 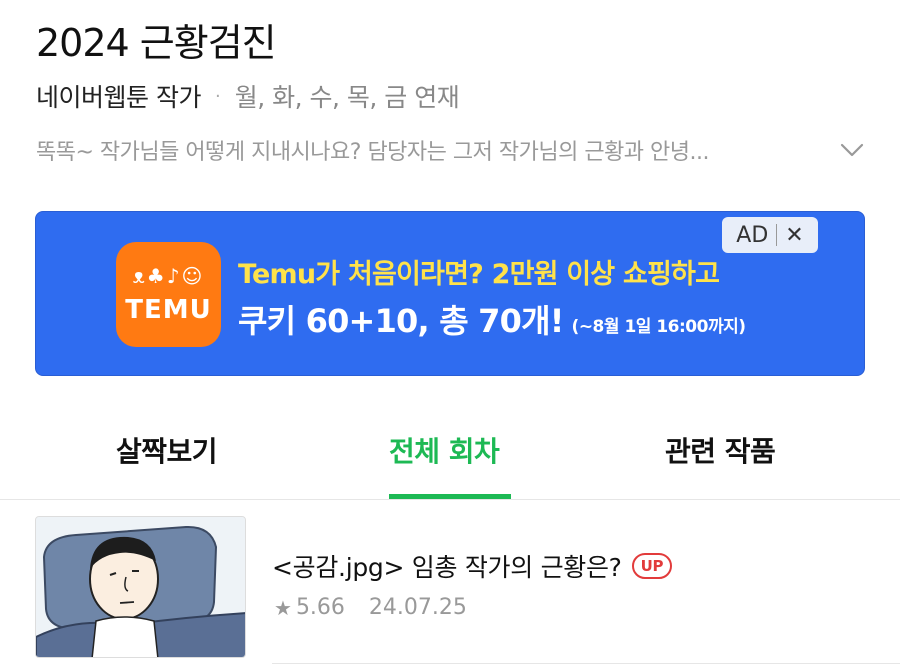 What do you see at coordinates (770, 235) in the screenshot?
I see `ad-badge: AD ✕` at bounding box center [770, 235].